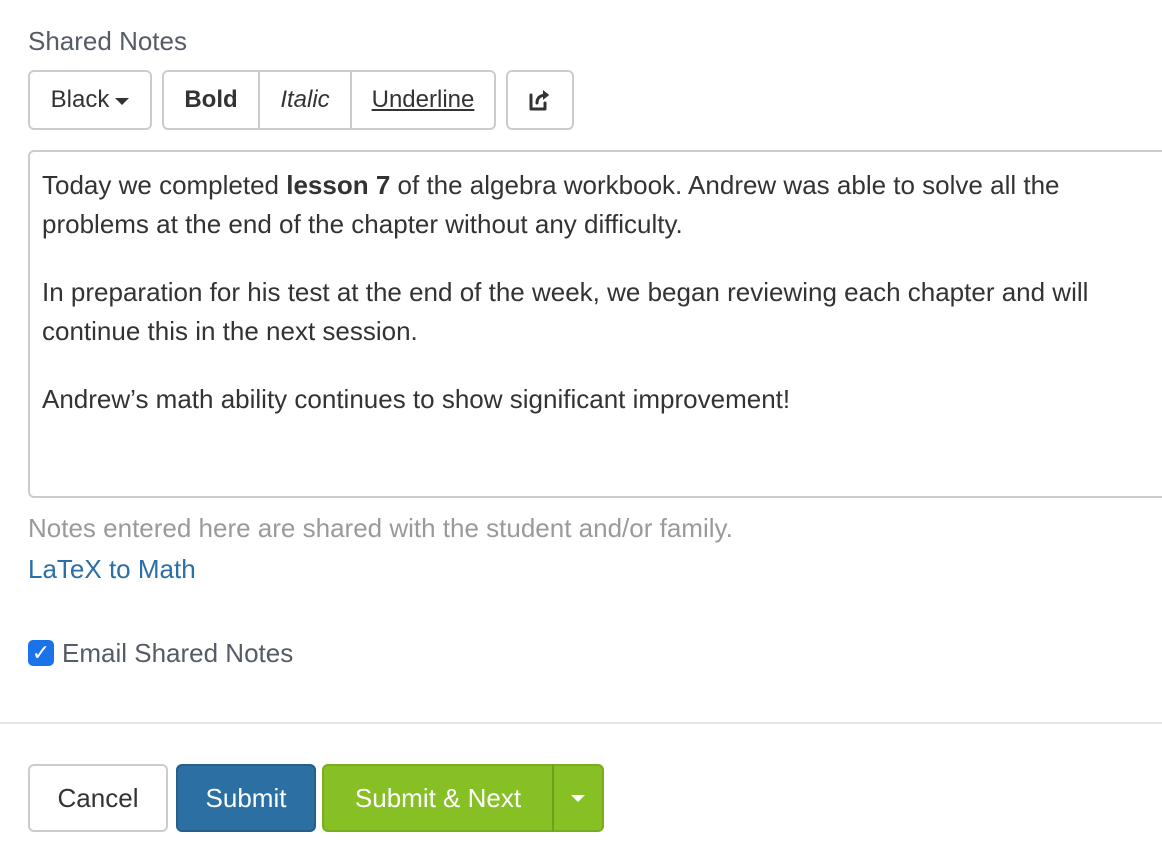  Describe the element at coordinates (80, 99) in the screenshot. I see `text-color-label: Black` at that location.